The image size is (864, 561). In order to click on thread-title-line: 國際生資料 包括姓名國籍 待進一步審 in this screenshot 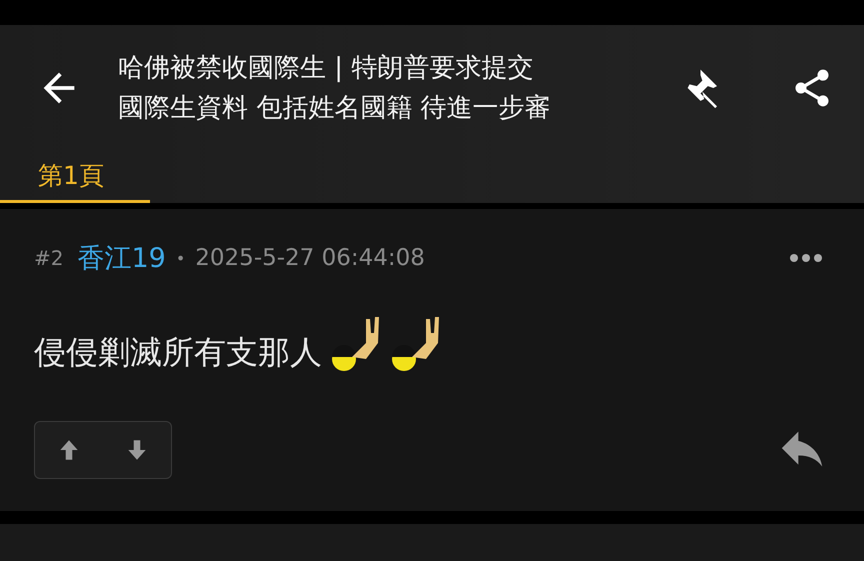, I will do `click(335, 108)`.